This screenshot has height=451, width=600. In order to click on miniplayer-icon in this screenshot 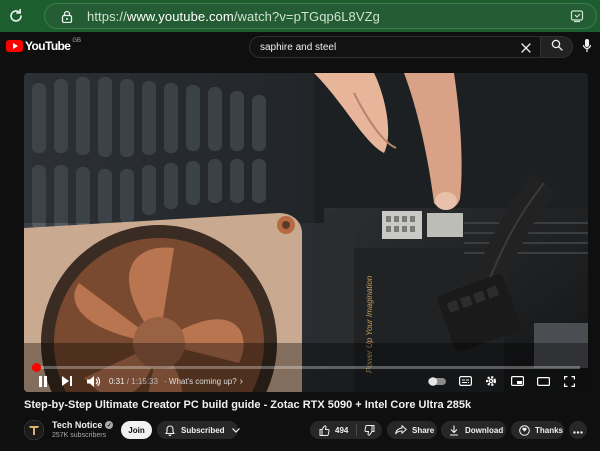, I will do `click(517, 381)`.